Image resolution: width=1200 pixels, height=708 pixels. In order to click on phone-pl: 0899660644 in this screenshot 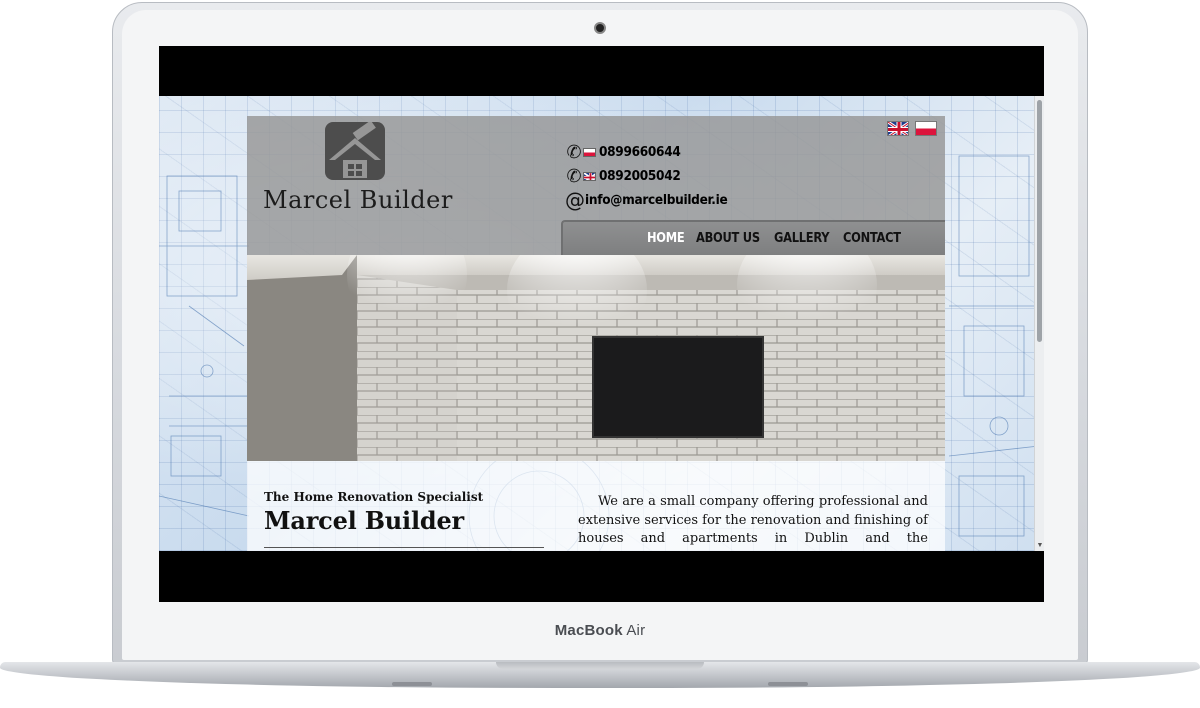, I will do `click(640, 152)`.